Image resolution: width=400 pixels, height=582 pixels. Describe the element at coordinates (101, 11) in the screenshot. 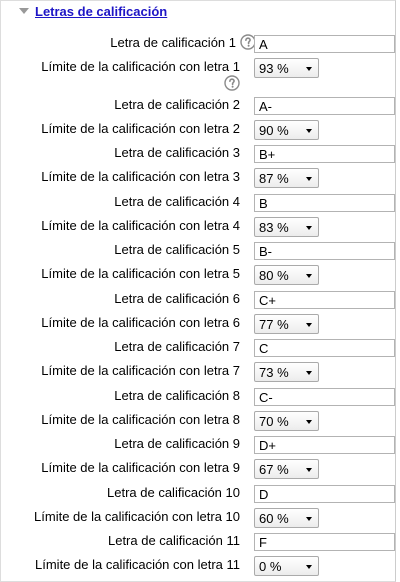

I see `section-title: Letras de calificación` at that location.